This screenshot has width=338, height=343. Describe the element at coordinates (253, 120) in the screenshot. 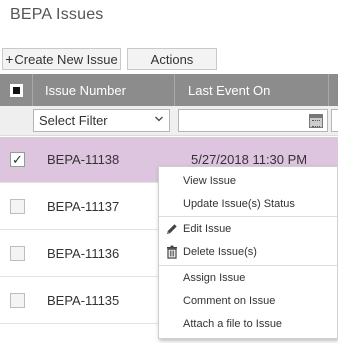

I see `last-event-date-filter-input` at that location.